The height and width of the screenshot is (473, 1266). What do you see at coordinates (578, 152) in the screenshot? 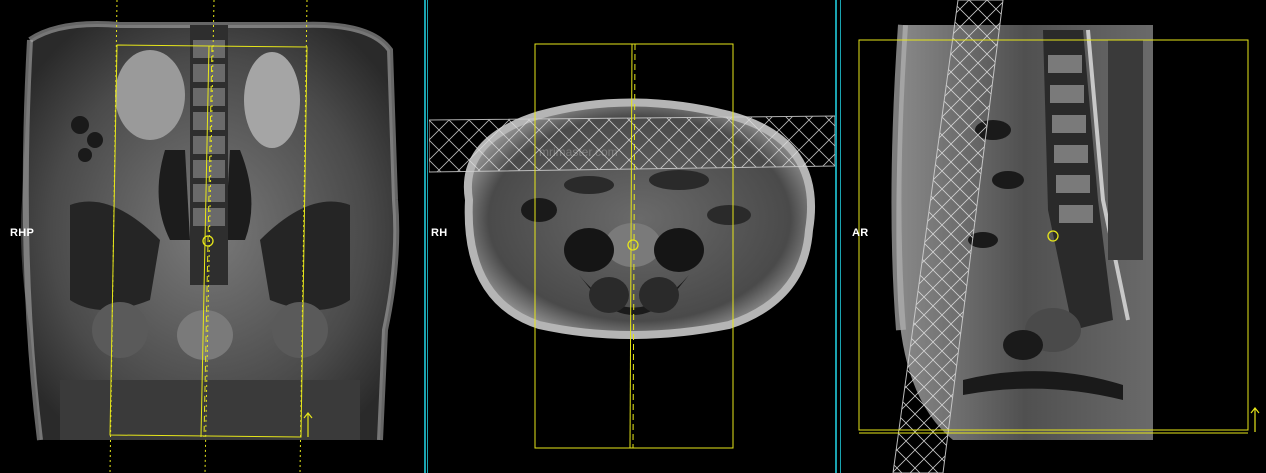
I see `watermark-text: mrimaster.com` at bounding box center [578, 152].